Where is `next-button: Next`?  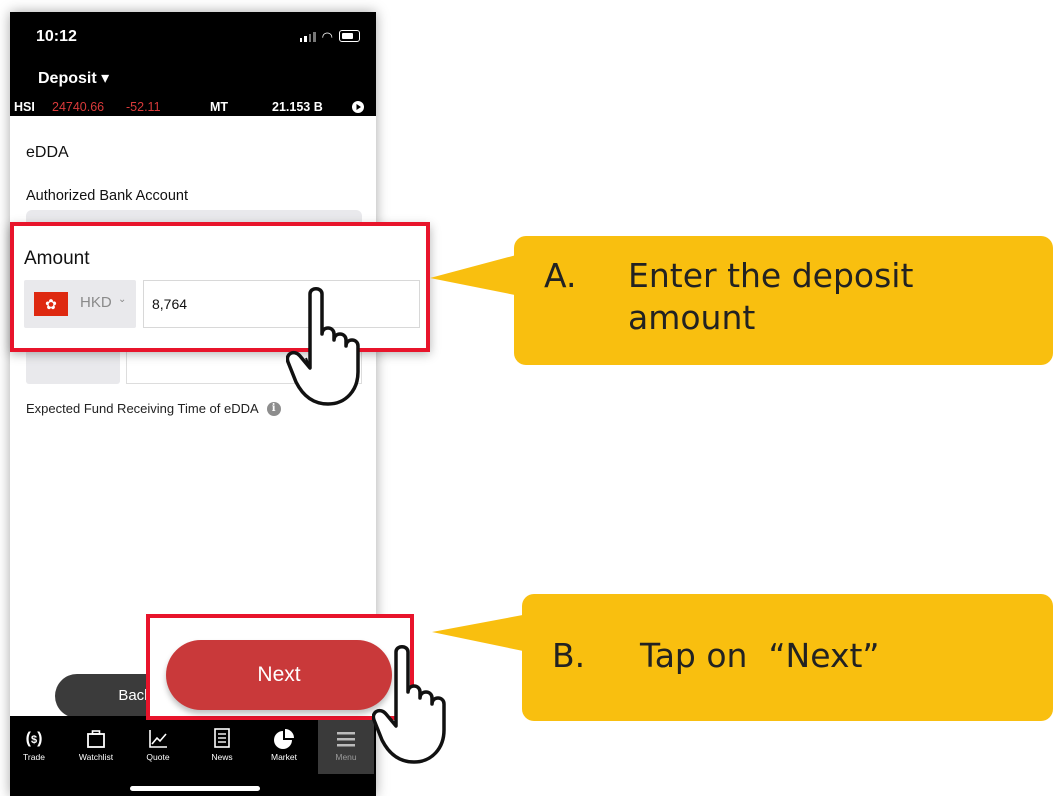
next-button: Next is located at coordinates (279, 675).